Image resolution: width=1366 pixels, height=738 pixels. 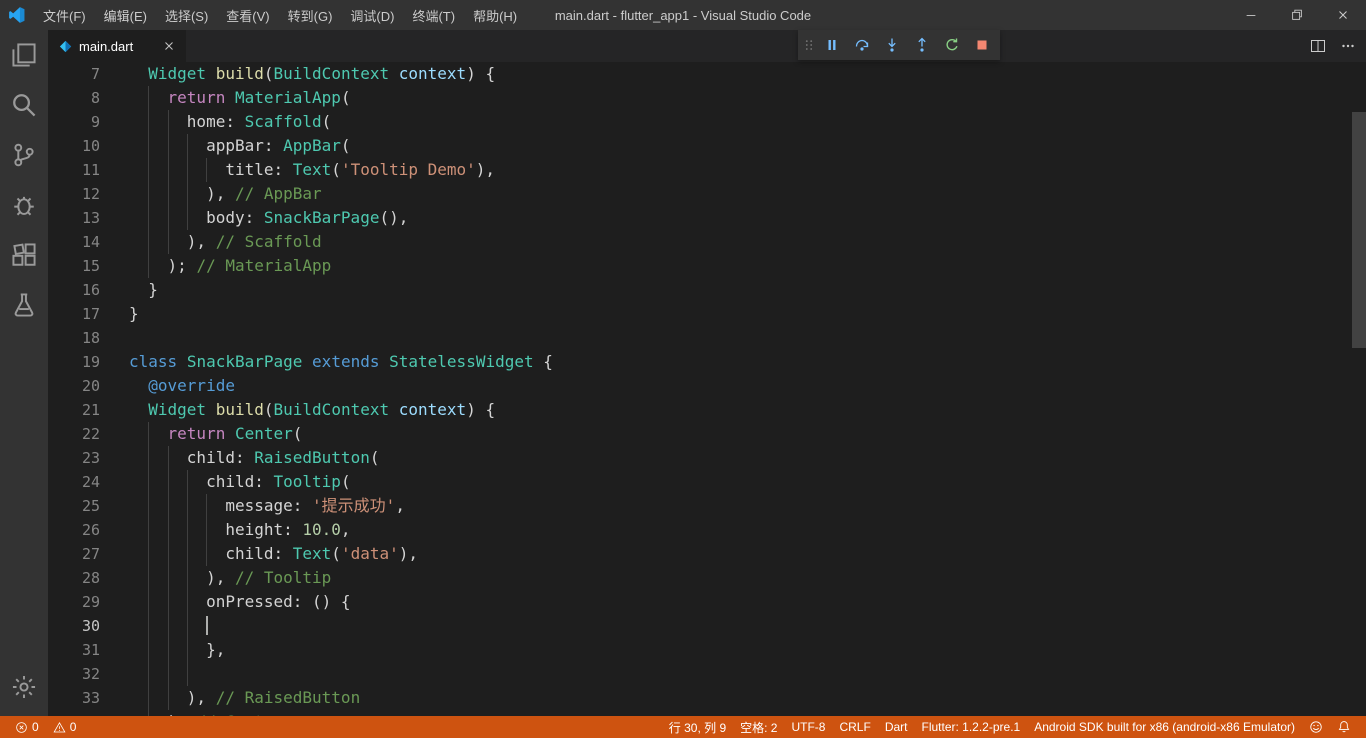 What do you see at coordinates (74, 674) in the screenshot?
I see `line-number: 32` at bounding box center [74, 674].